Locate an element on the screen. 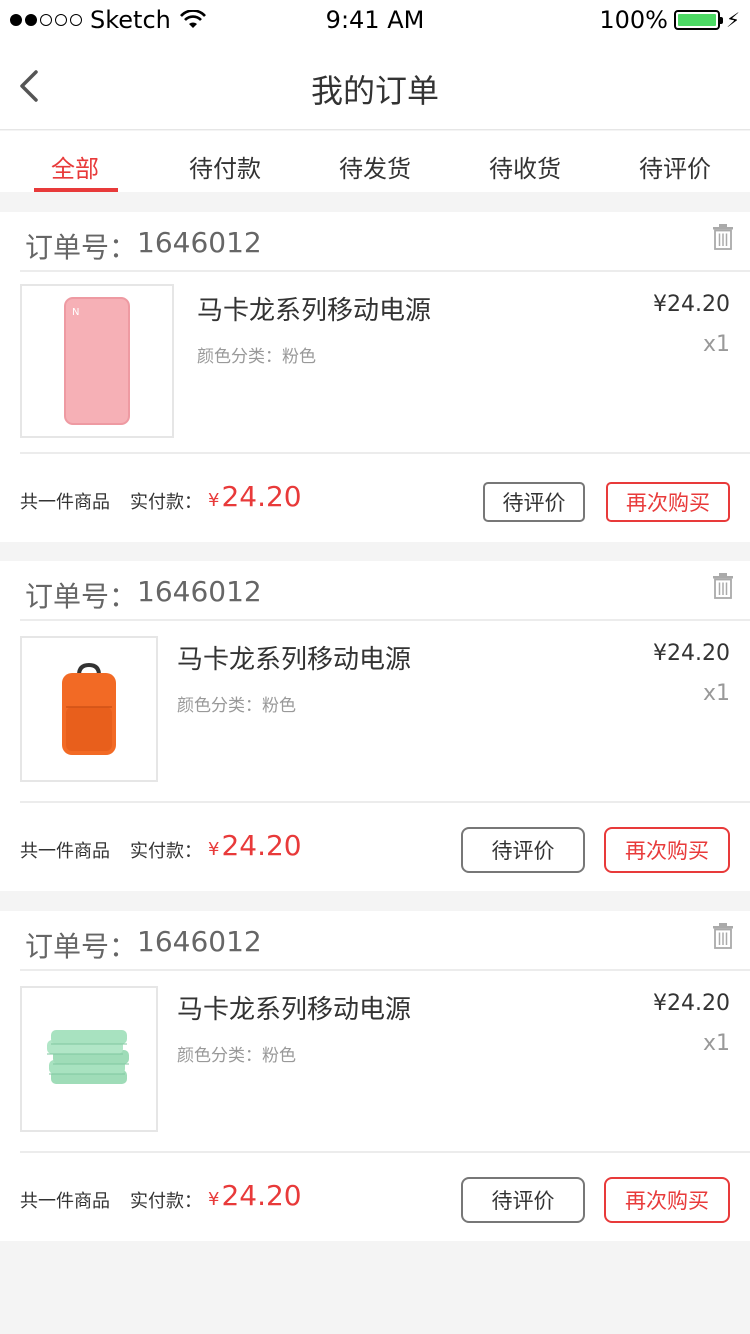 The width and height of the screenshot is (750, 1334). order-product: N 马卡龙系列移动电源 颜色分类： 粉色 ¥24.20 x1 is located at coordinates (385, 363).